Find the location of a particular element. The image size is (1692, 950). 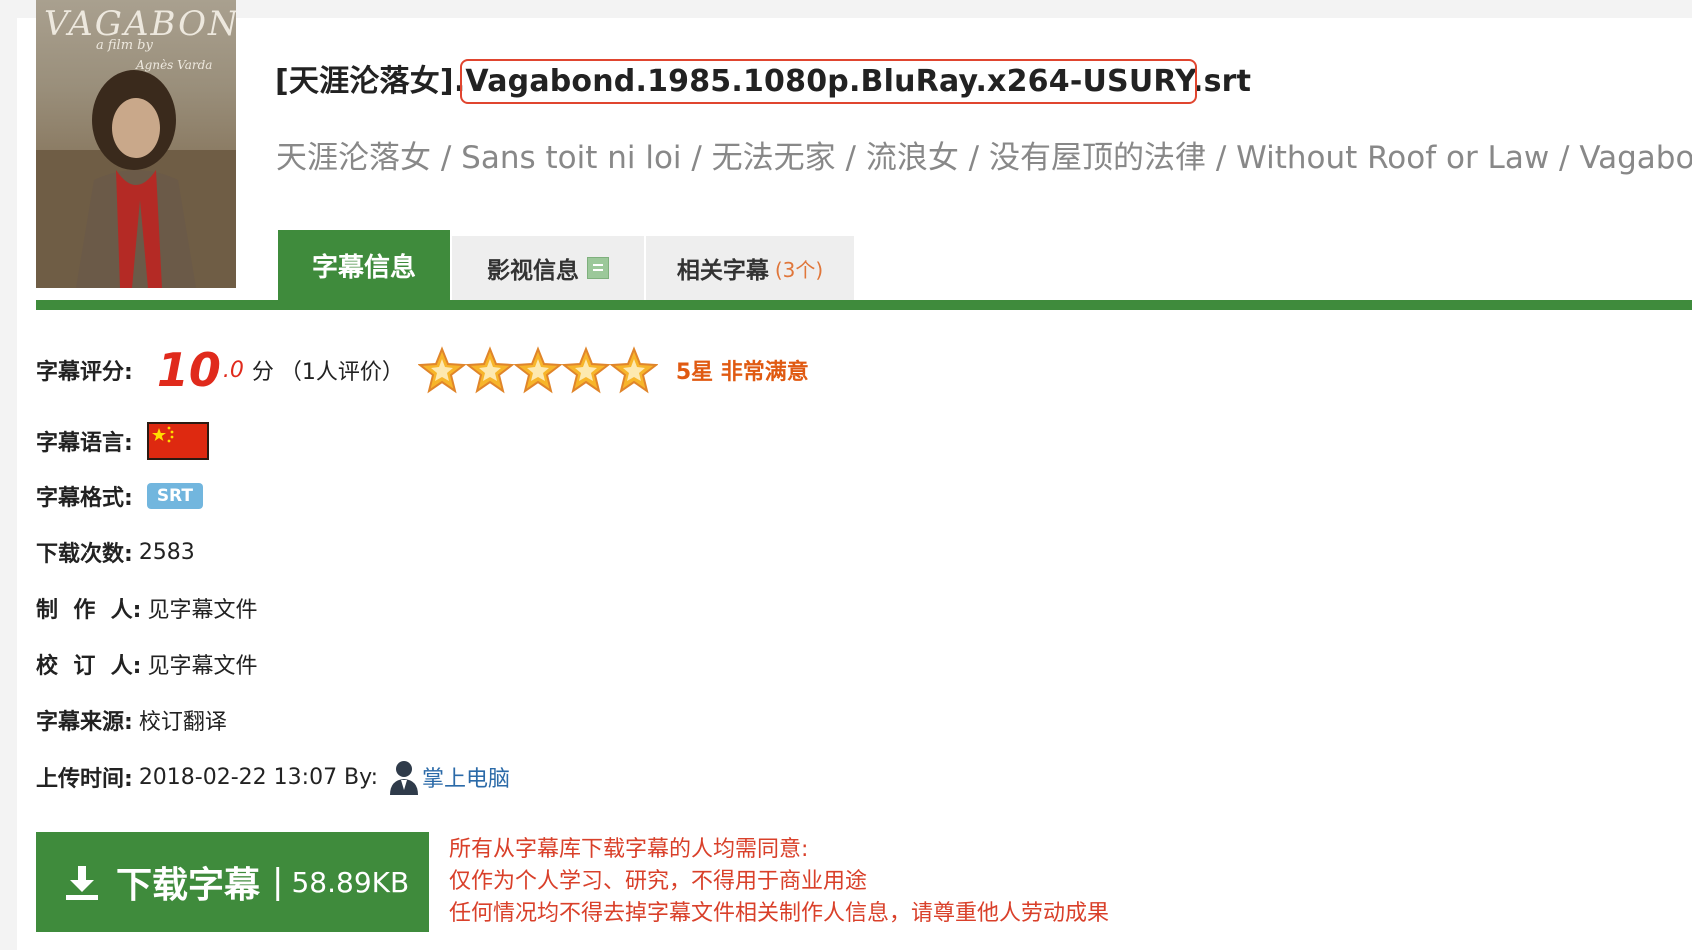

proofreader-value: 见字幕文件 is located at coordinates (202, 666).